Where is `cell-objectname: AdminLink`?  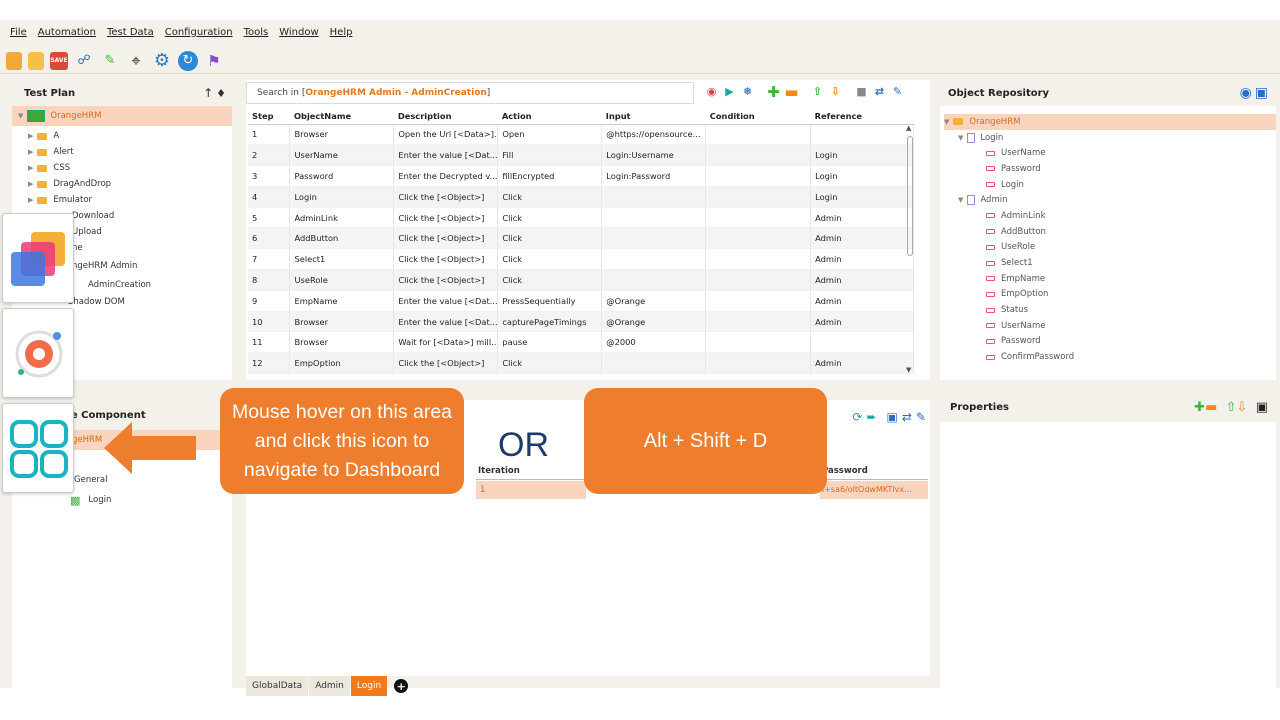
cell-objectname: AdminLink is located at coordinates (342, 218).